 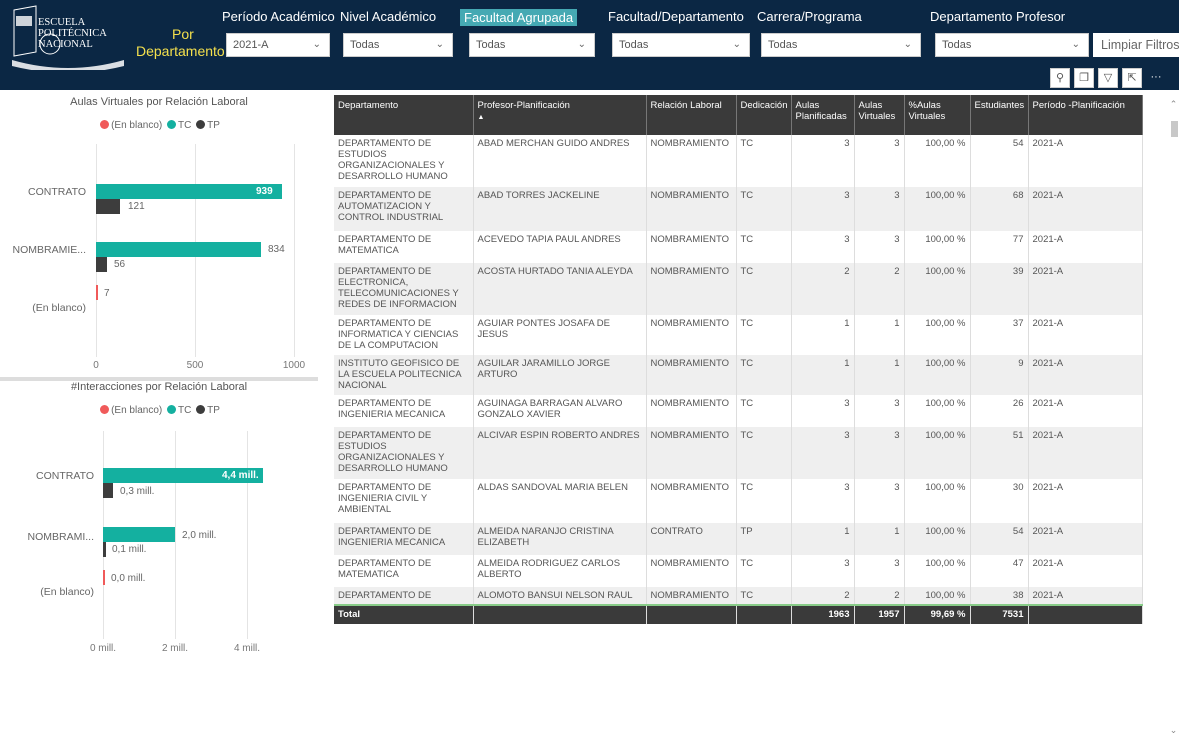 What do you see at coordinates (1173, 415) in the screenshot?
I see `table-scrollbar: ⌃ ⌄` at bounding box center [1173, 415].